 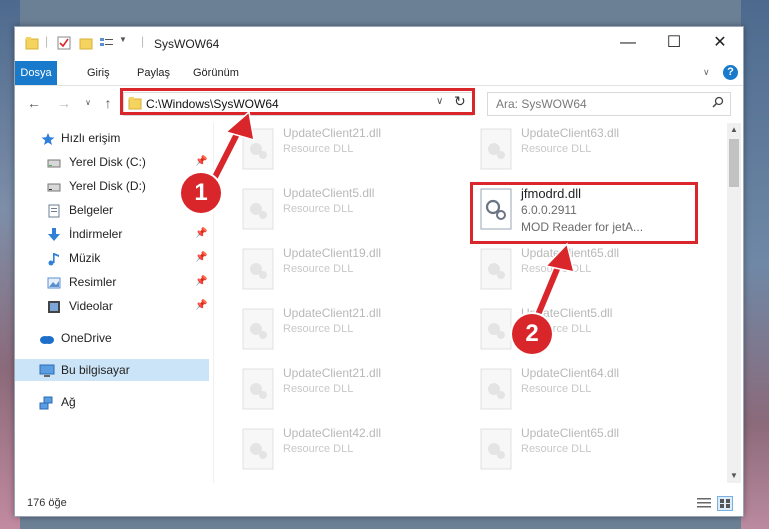 I want to click on step-badge-2: 2, so click(x=532, y=334).